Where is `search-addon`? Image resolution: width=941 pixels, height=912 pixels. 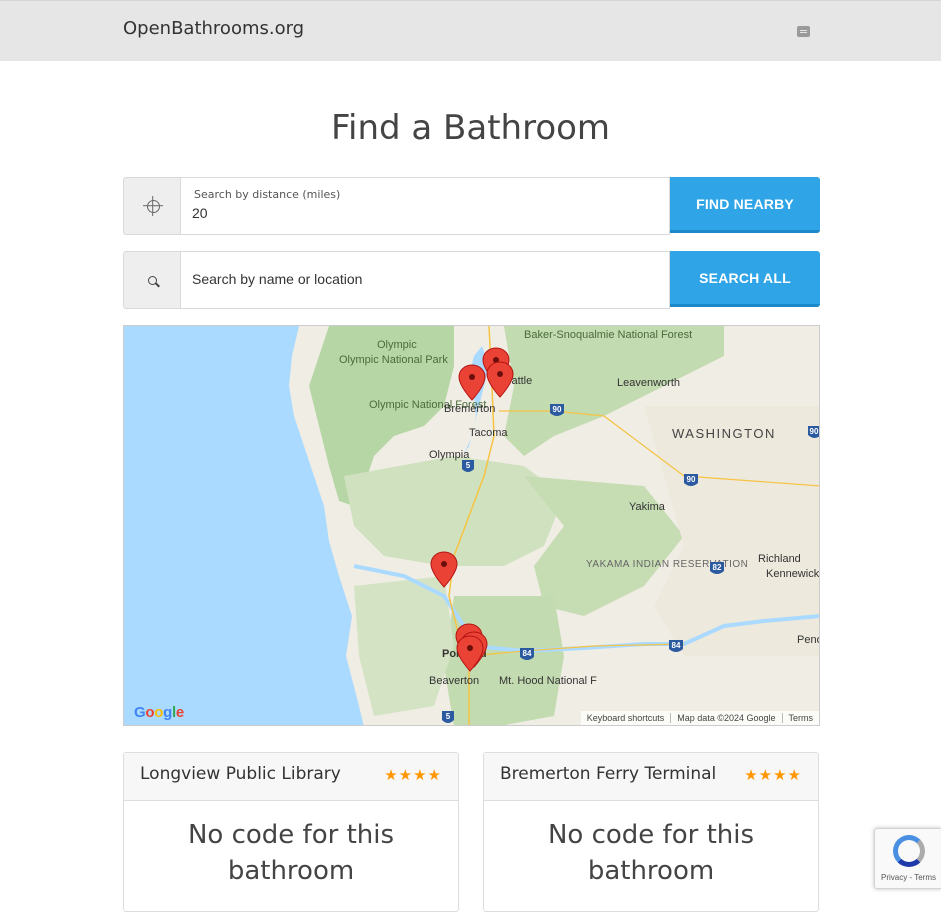 search-addon is located at coordinates (152, 280).